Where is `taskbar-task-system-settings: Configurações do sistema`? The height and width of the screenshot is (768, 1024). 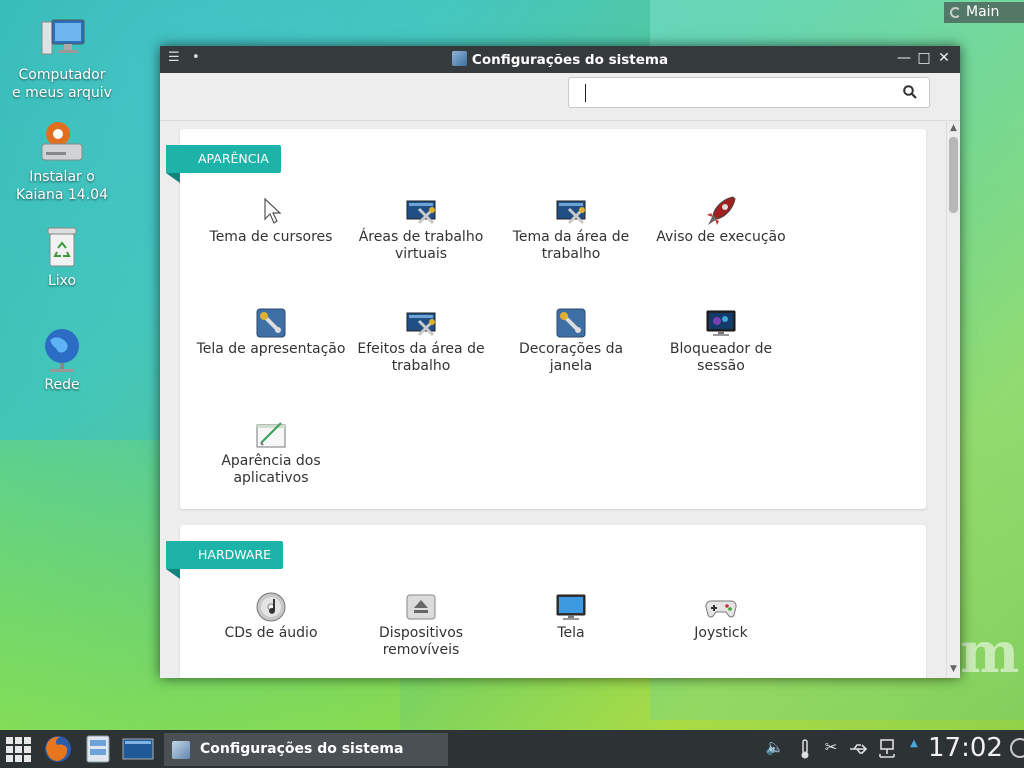 taskbar-task-system-settings: Configurações do sistema is located at coordinates (306, 749).